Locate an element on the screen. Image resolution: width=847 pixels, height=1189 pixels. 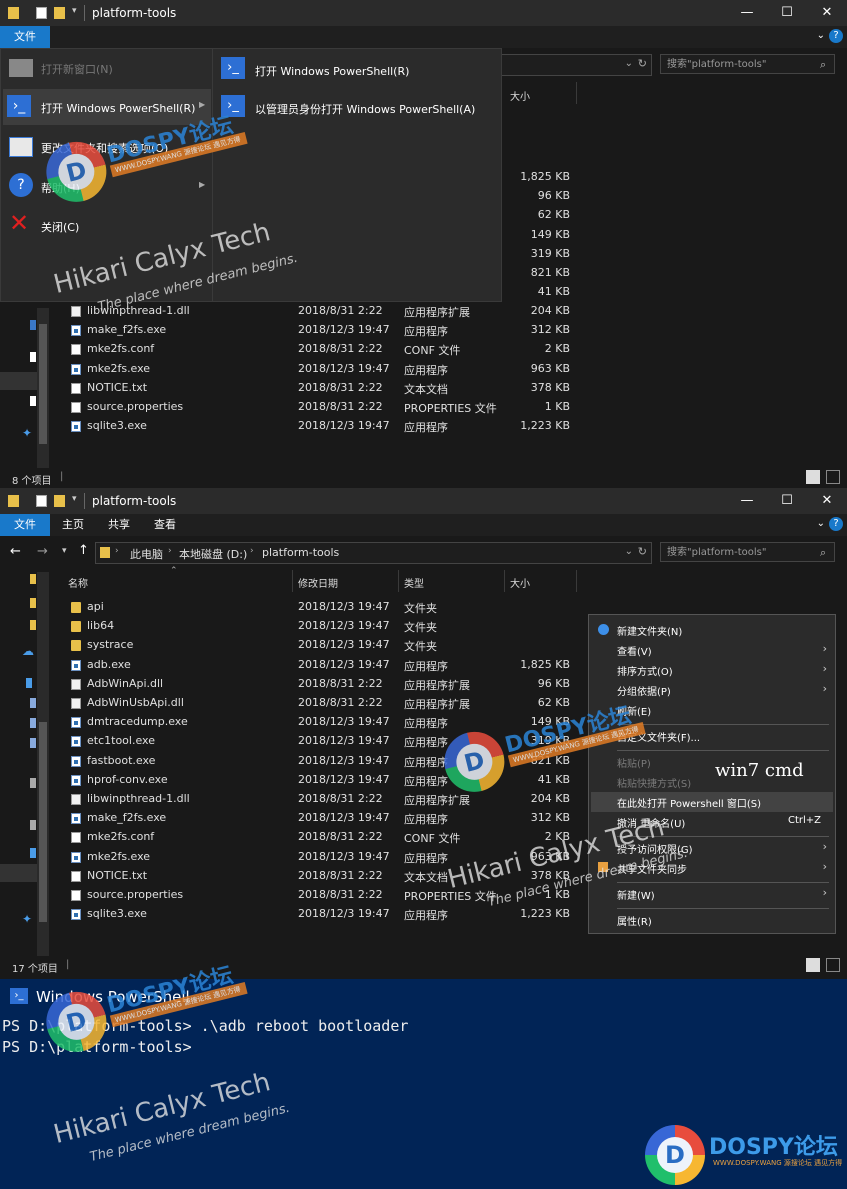
date-column-header: 修改日期 is located at coordinates (318, 582).